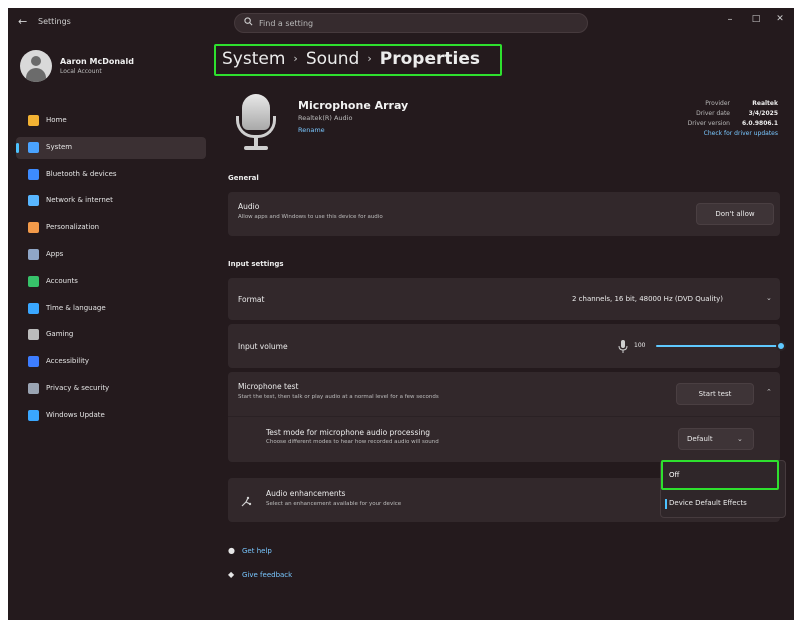 The image size is (802, 626). Describe the element at coordinates (33, 201) in the screenshot. I see `network-icon` at that location.